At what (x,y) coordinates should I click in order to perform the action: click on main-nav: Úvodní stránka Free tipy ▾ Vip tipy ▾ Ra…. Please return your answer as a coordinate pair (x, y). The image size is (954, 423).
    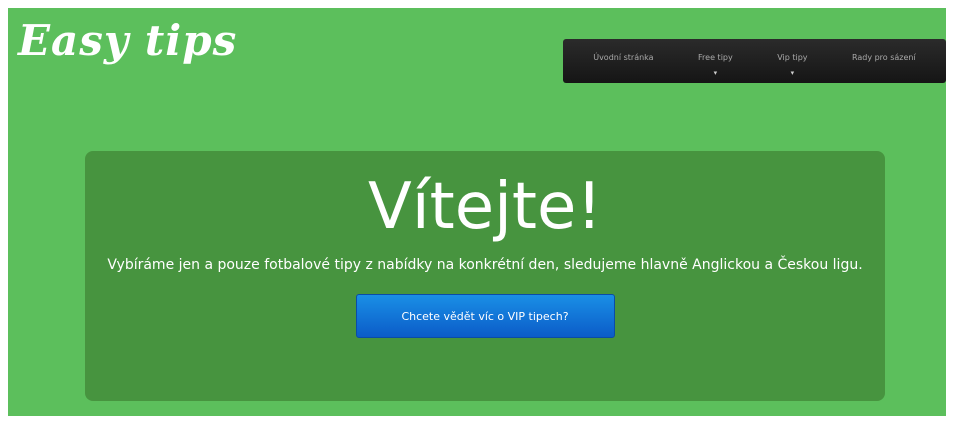
    Looking at the image, I should click on (754, 61).